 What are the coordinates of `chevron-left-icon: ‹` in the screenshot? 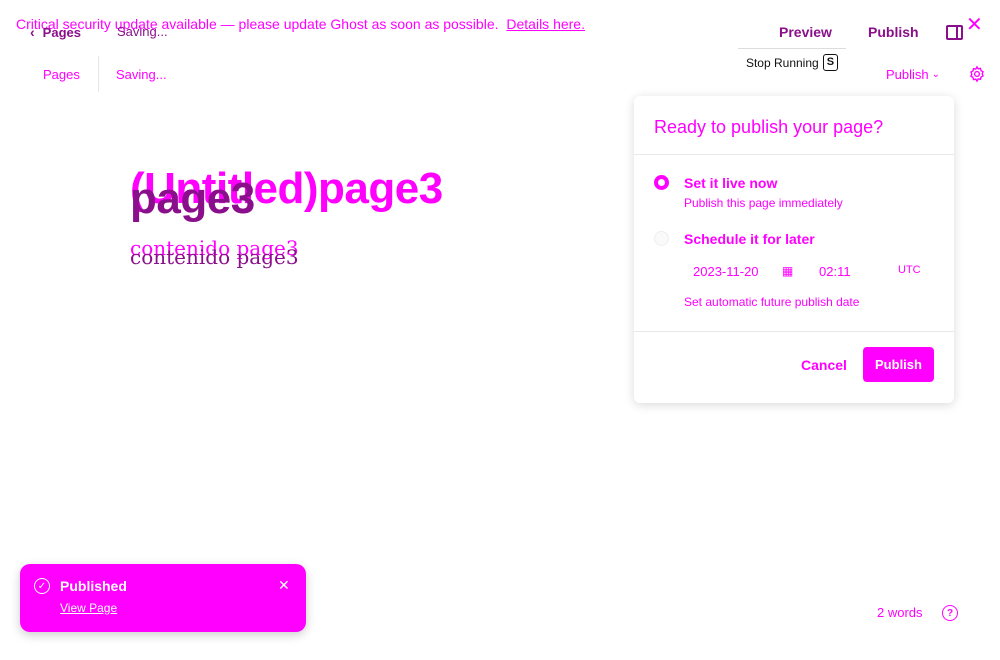 It's located at (32, 32).